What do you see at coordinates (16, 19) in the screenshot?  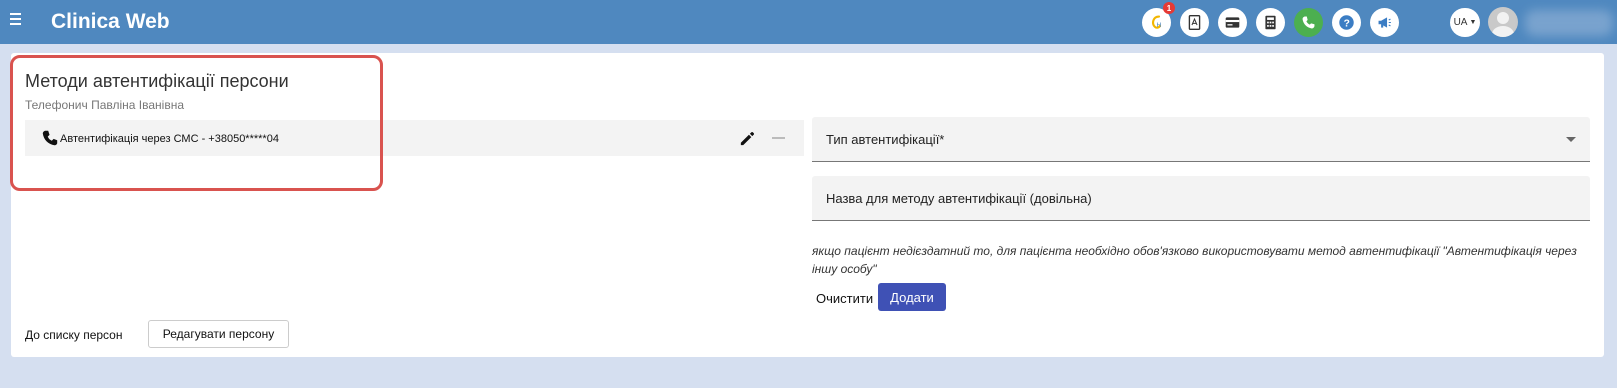 I see `menu-icon` at bounding box center [16, 19].